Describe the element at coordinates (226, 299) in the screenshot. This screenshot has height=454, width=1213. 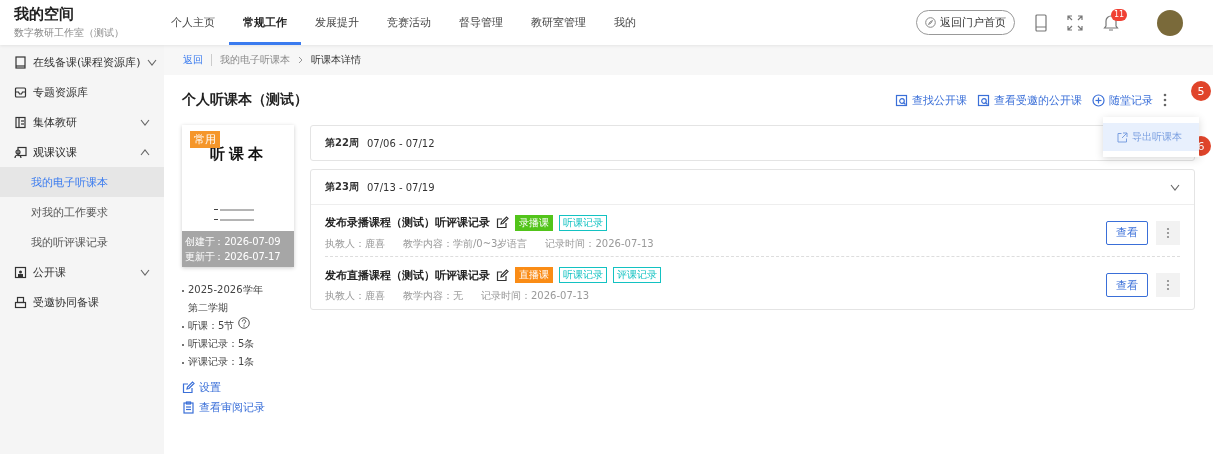
I see `info-text: 2025-2026学年第二学期` at that location.